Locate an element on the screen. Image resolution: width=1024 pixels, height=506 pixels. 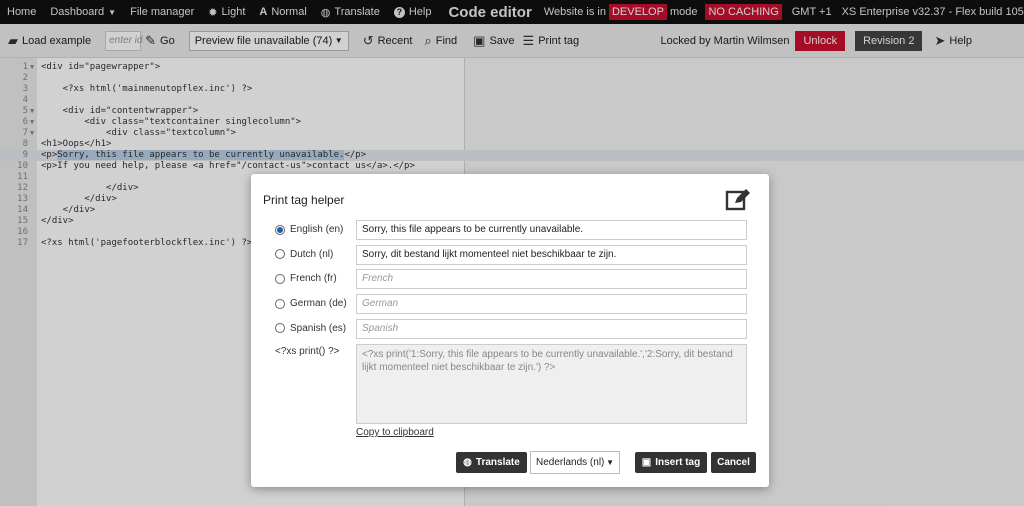
language-label: German (de) is located at coordinates (318, 304).